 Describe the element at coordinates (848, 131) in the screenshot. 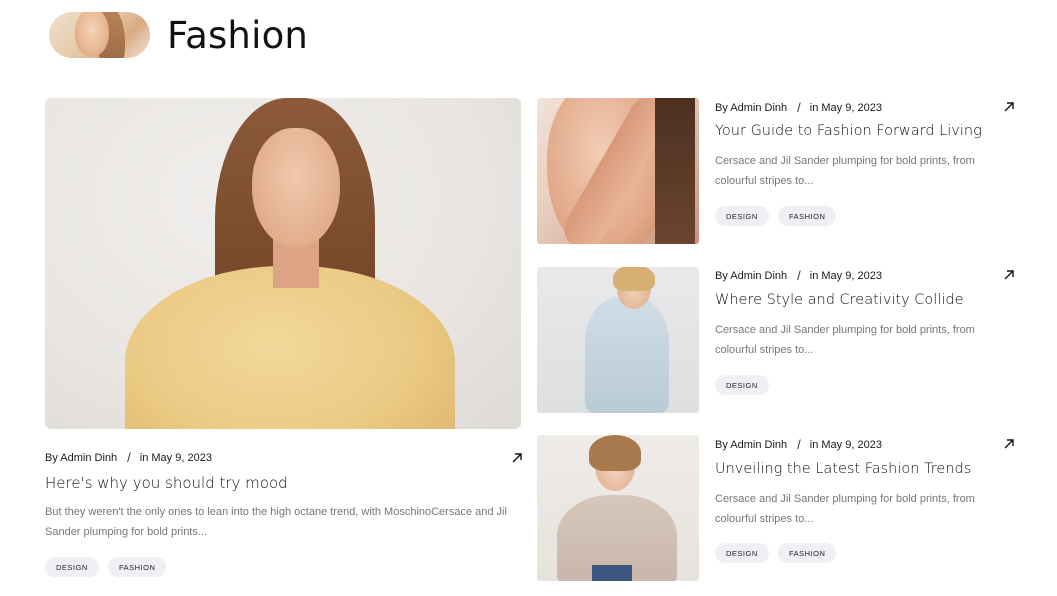

I see `post-title: Your Guide to Fashion Forward Living` at that location.